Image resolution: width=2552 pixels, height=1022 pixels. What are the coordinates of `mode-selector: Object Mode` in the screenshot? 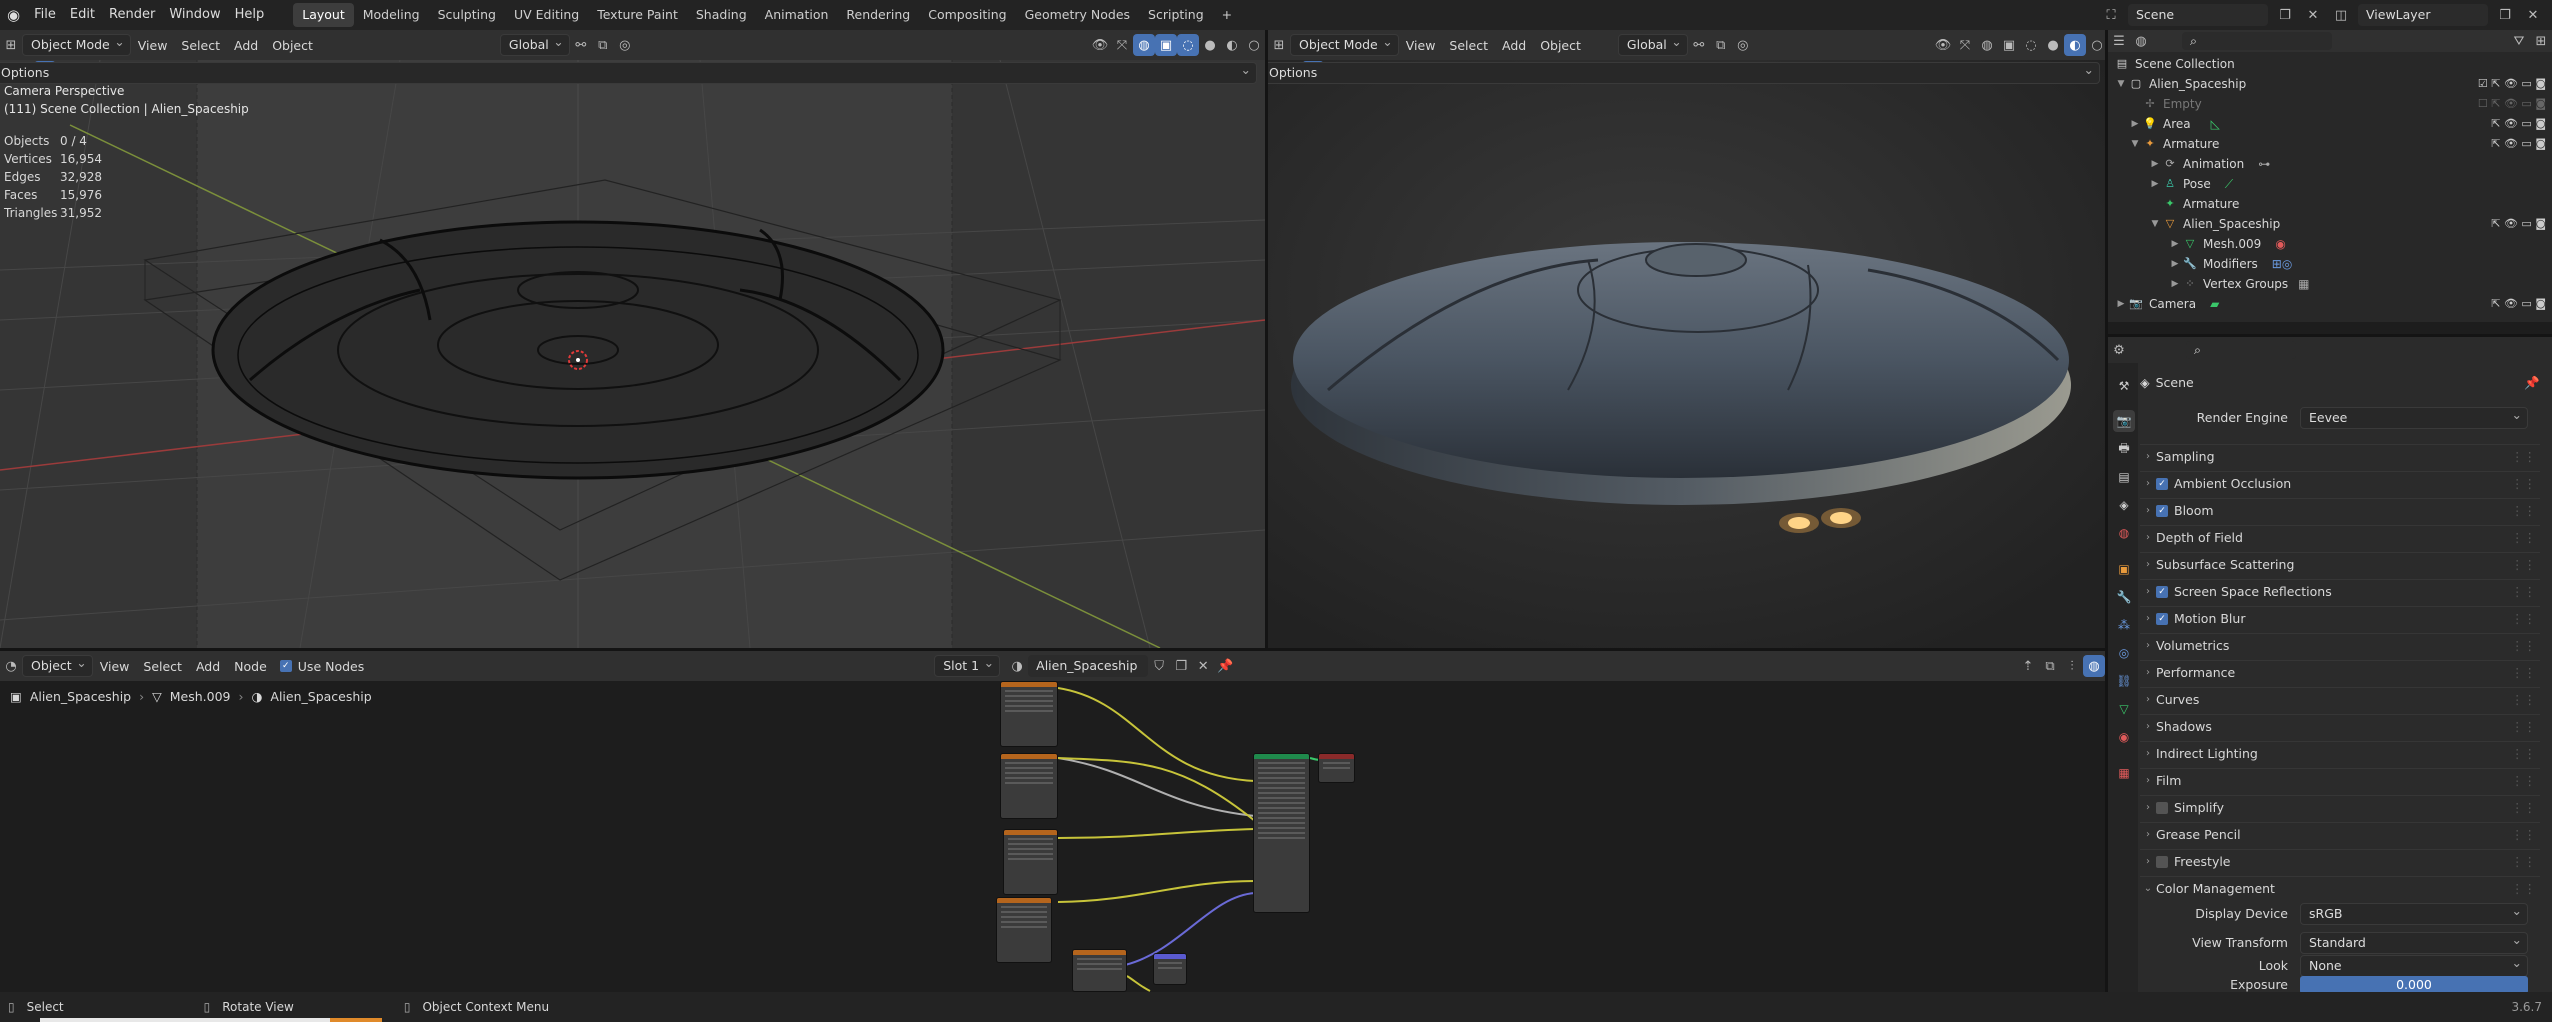 It's located at (76, 44).